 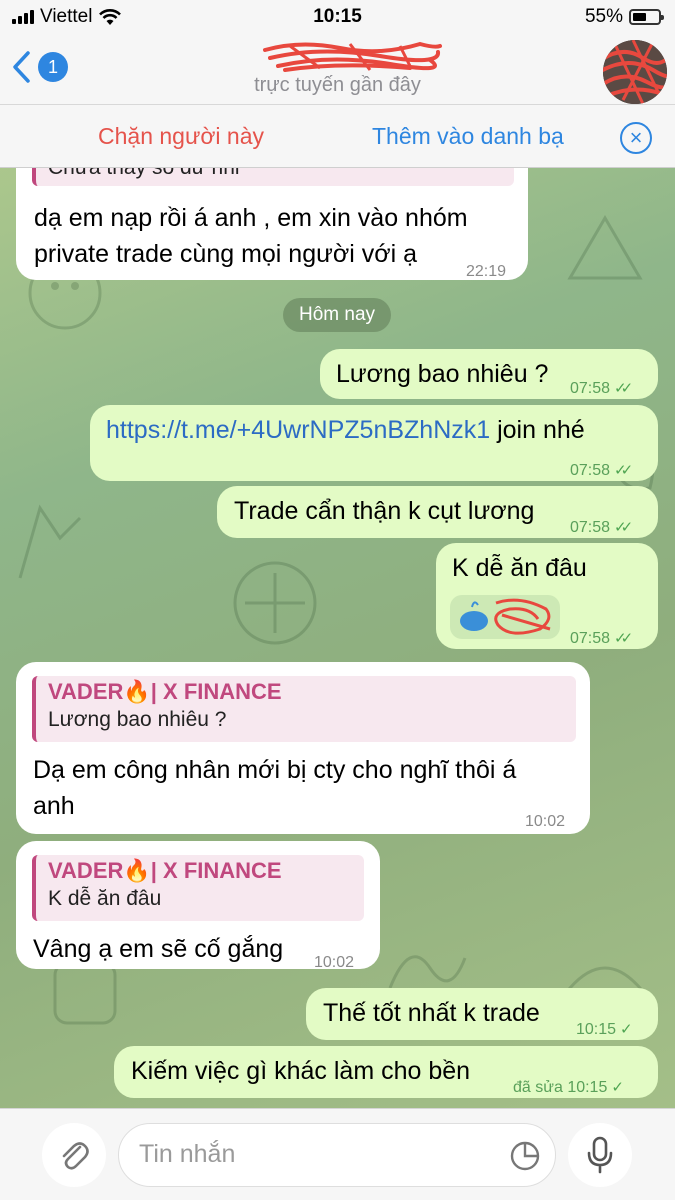 I want to click on message-bubble: K dễ ăn đâu 07:58 ✓✓, so click(x=547, y=596).